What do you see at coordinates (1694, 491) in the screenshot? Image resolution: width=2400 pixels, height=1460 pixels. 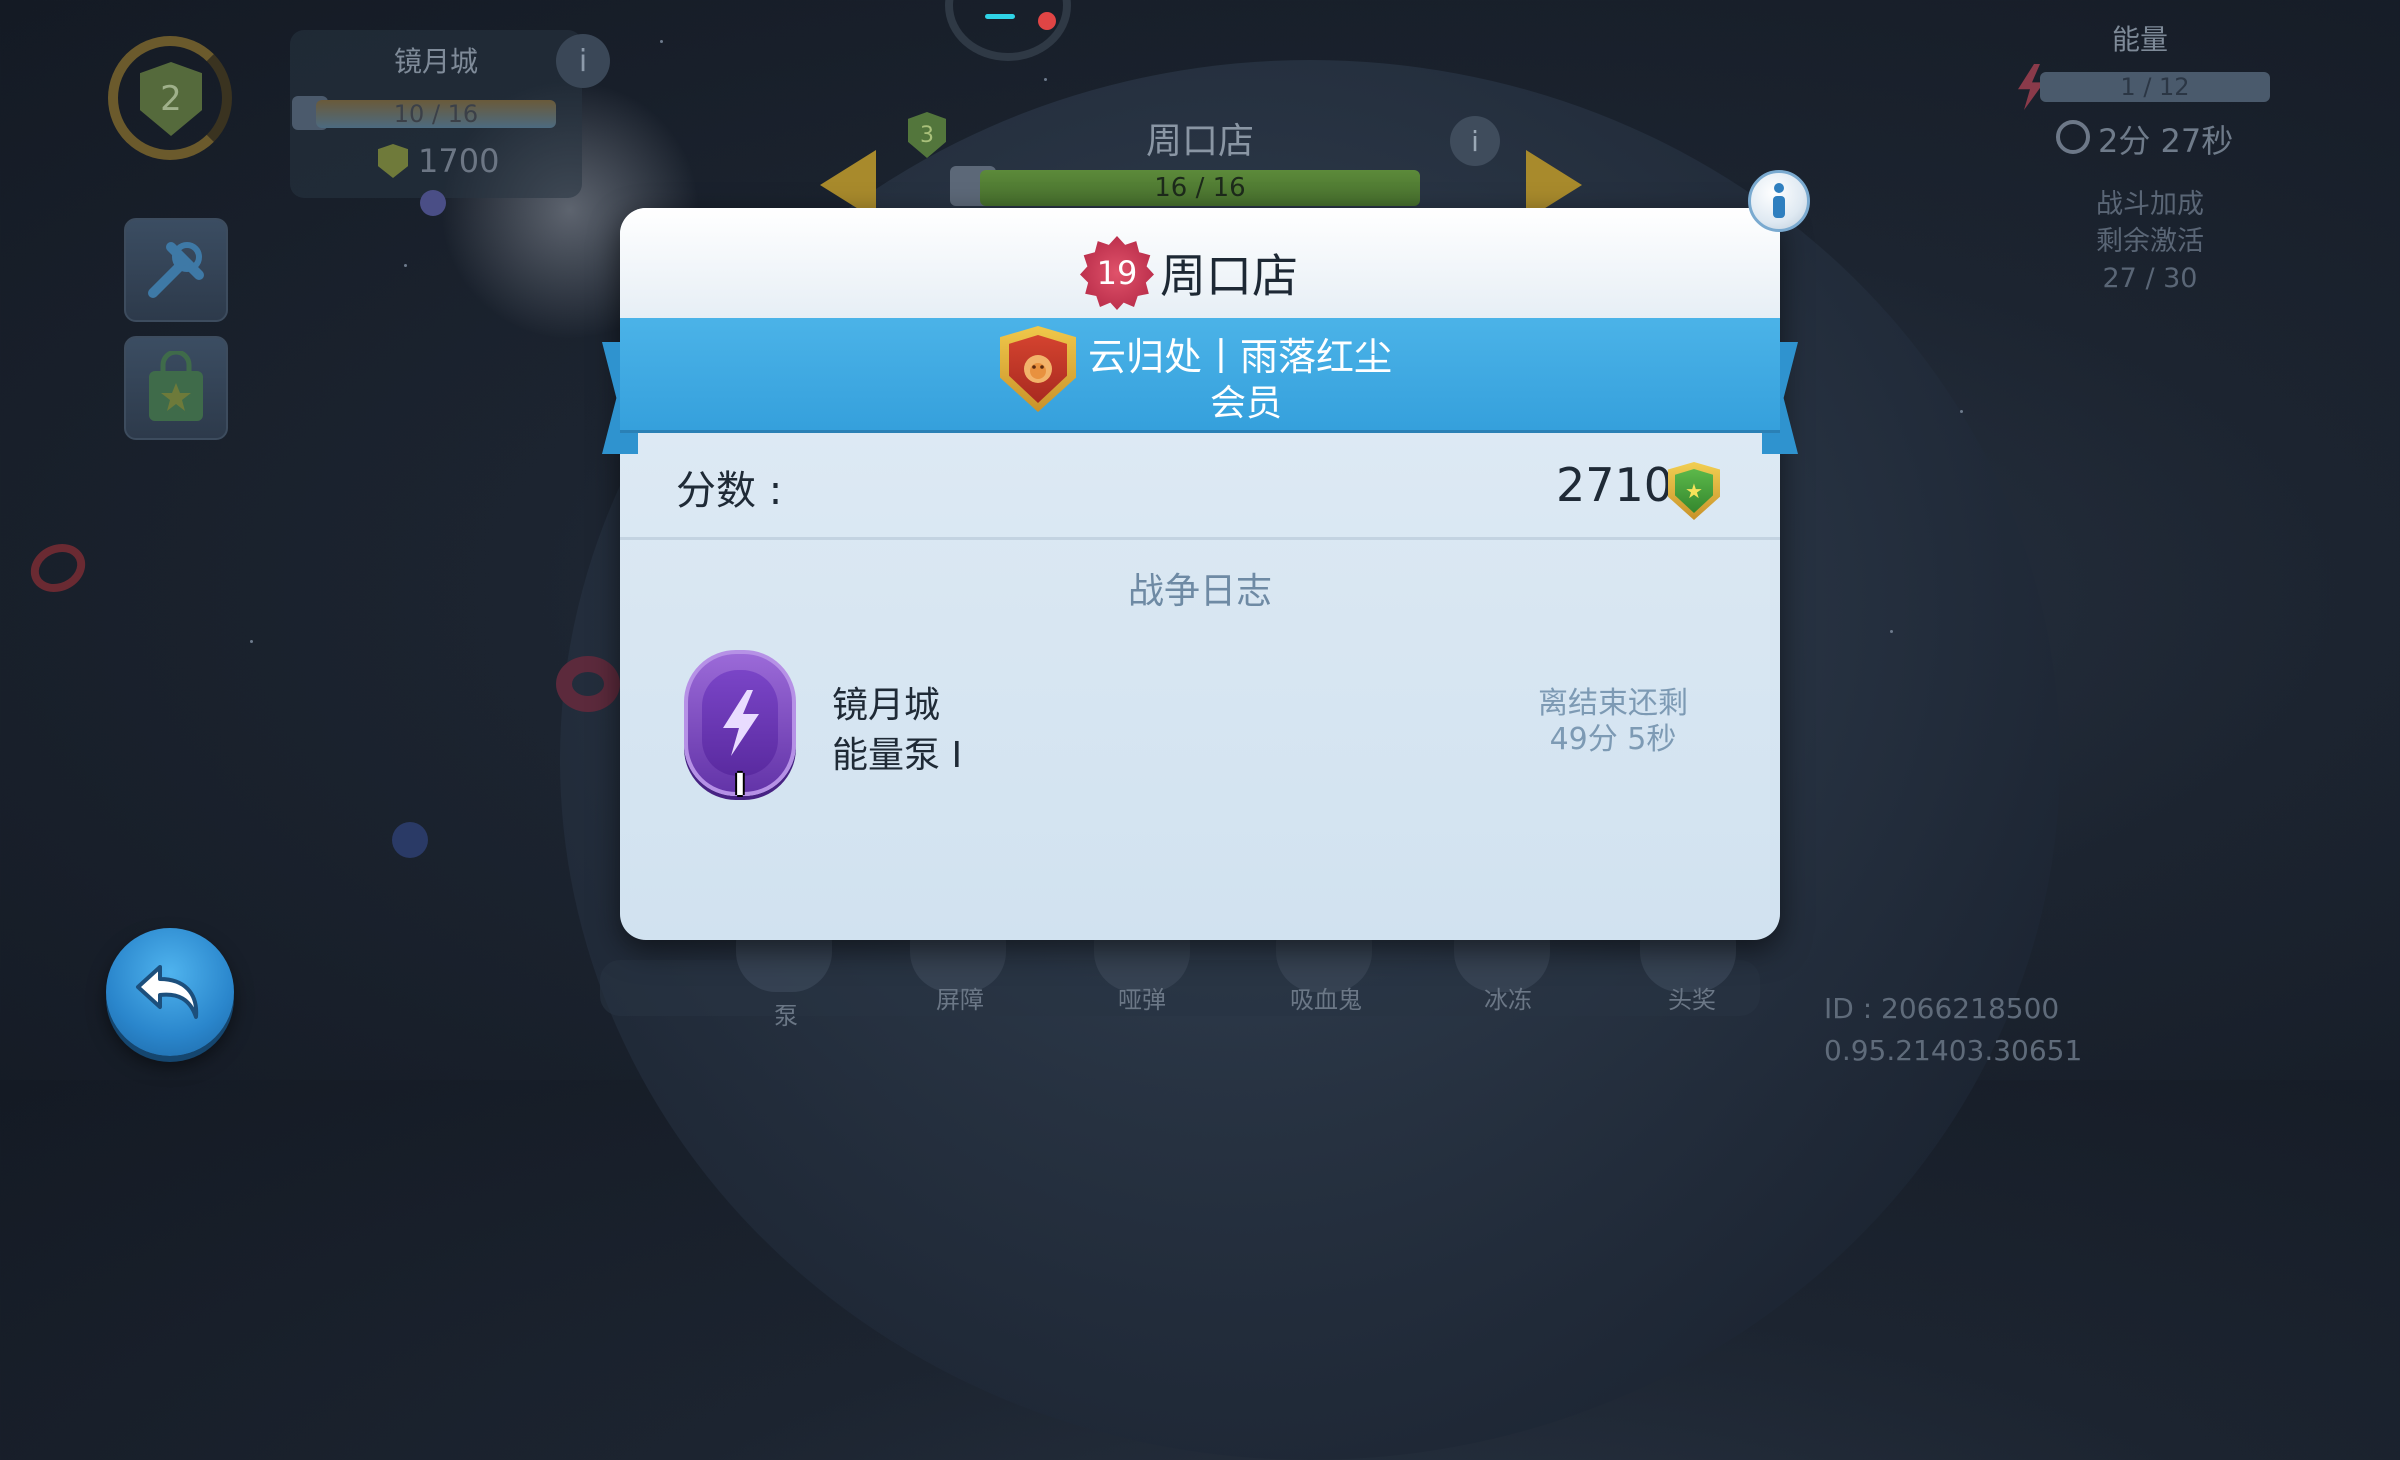 I see `star-icon: ★` at bounding box center [1694, 491].